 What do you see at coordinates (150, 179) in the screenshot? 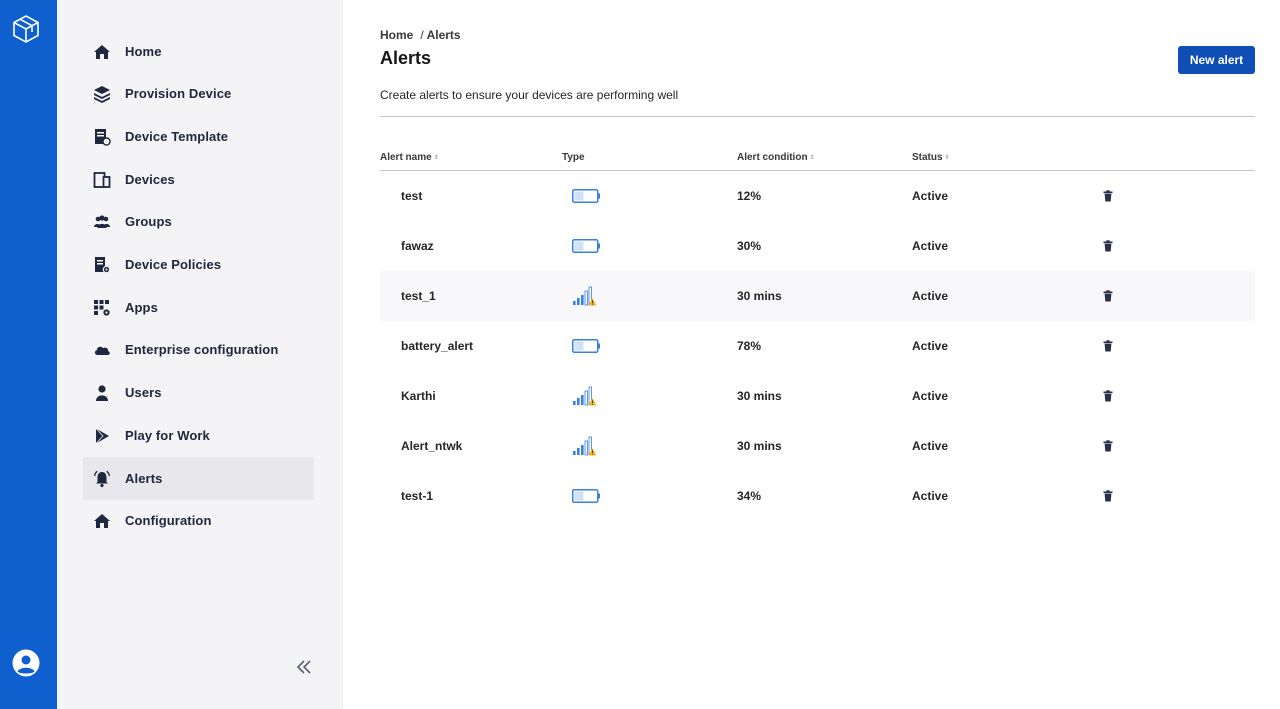
I see `sidebar-item-label: Devices` at bounding box center [150, 179].